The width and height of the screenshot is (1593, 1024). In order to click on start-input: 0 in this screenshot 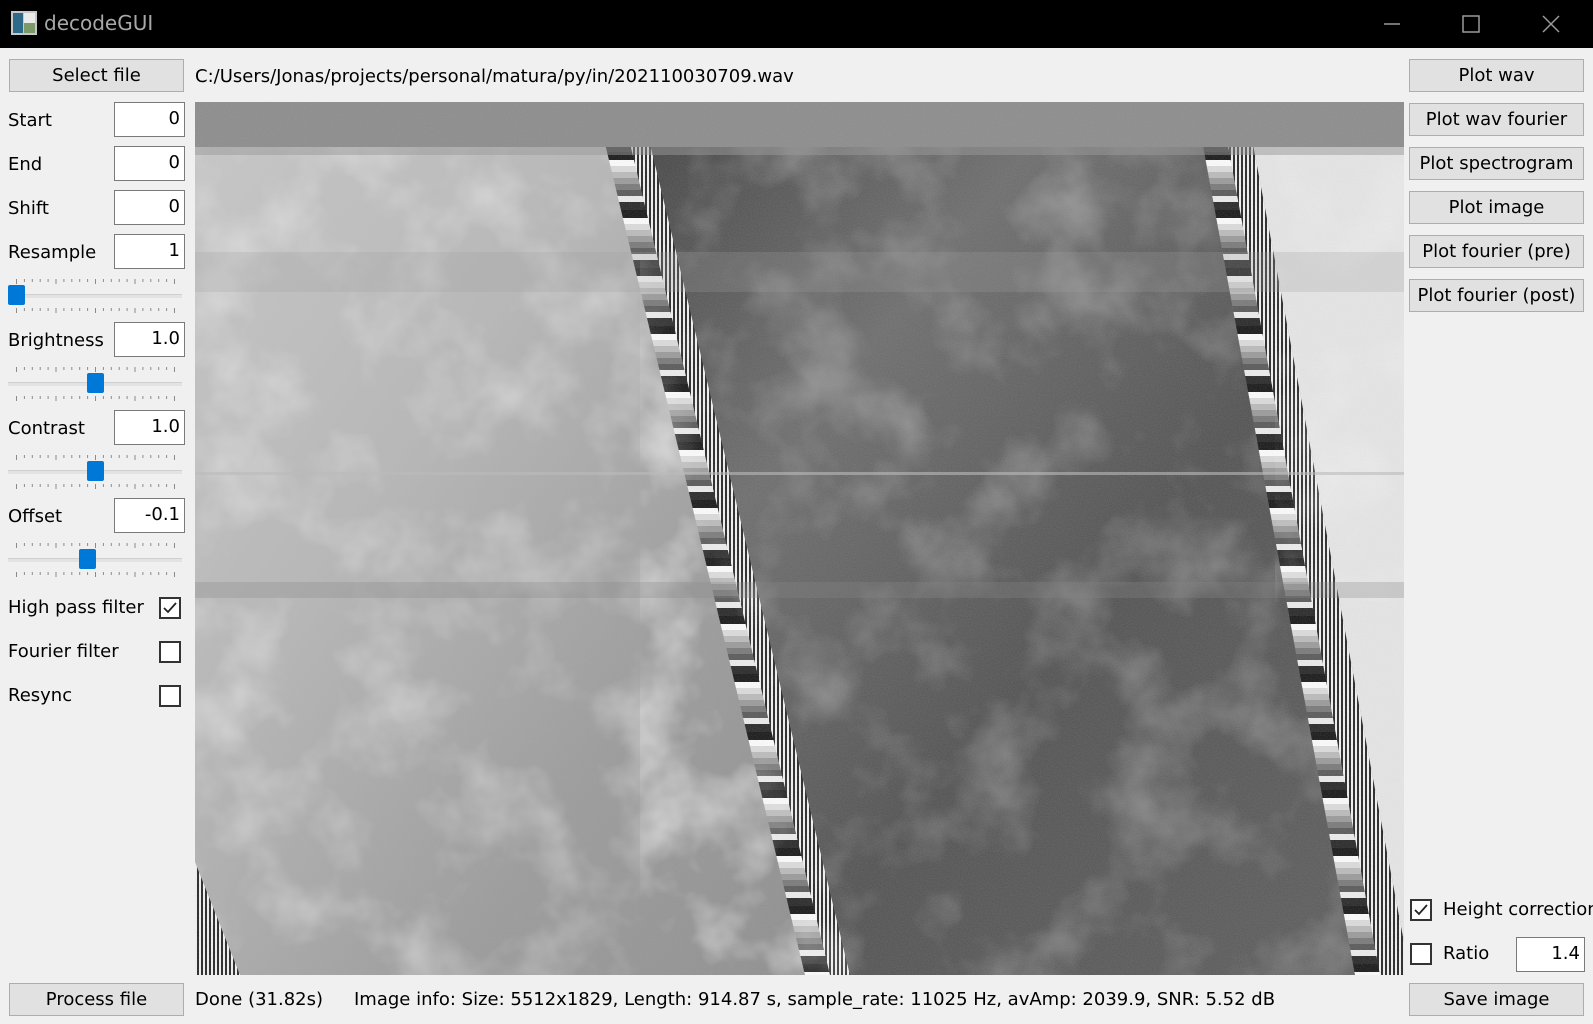, I will do `click(149, 119)`.